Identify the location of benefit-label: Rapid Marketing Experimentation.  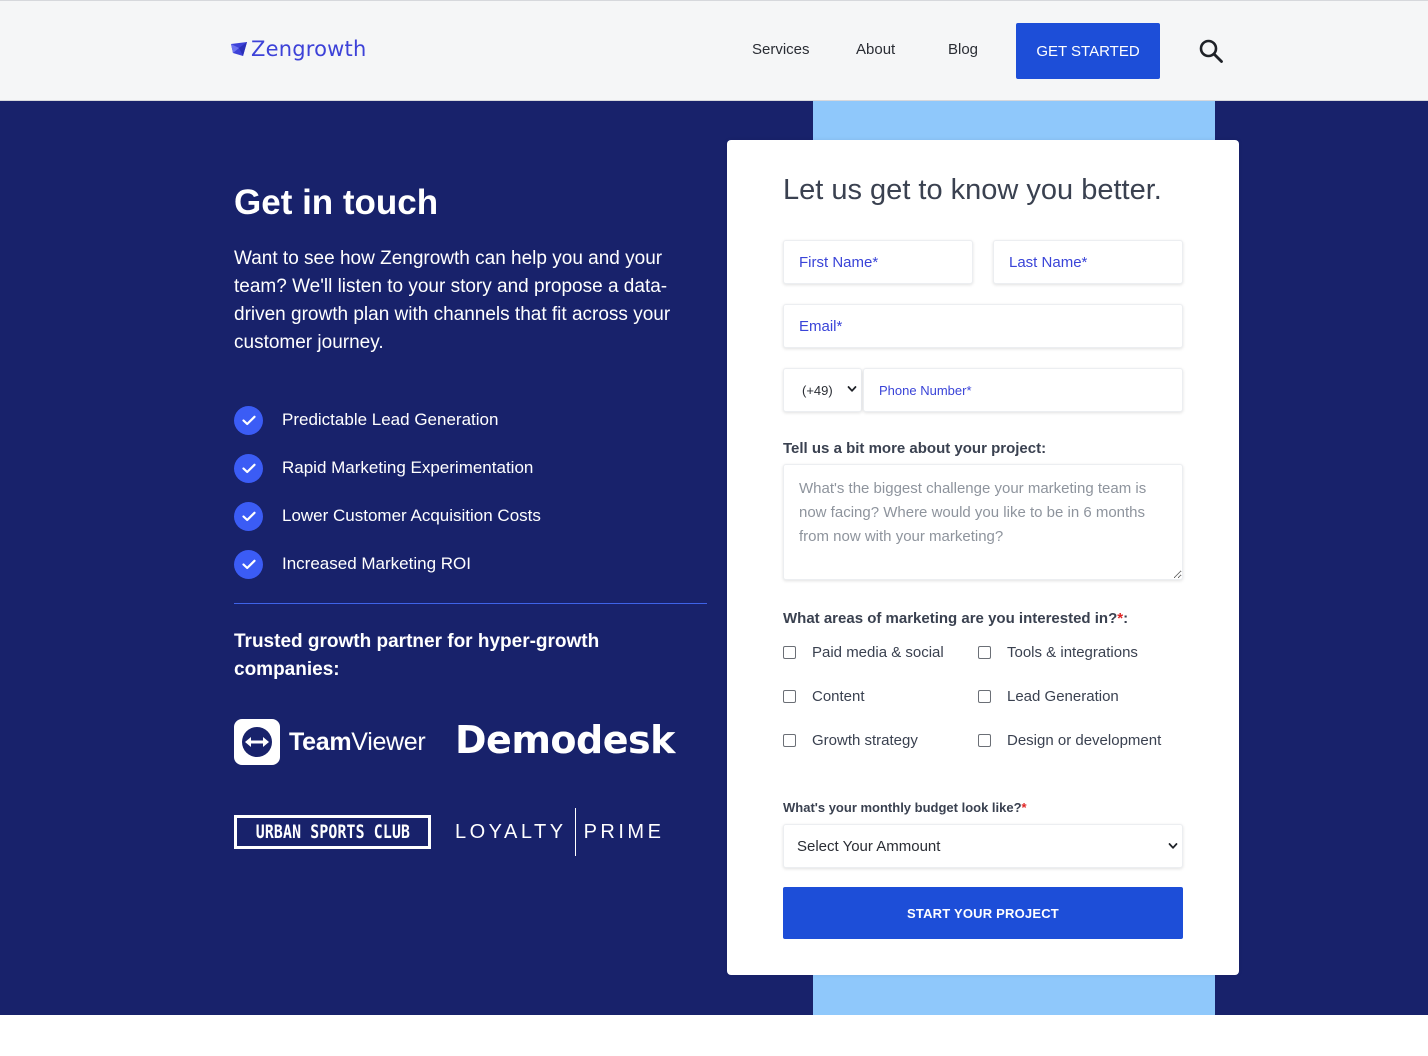
(408, 467).